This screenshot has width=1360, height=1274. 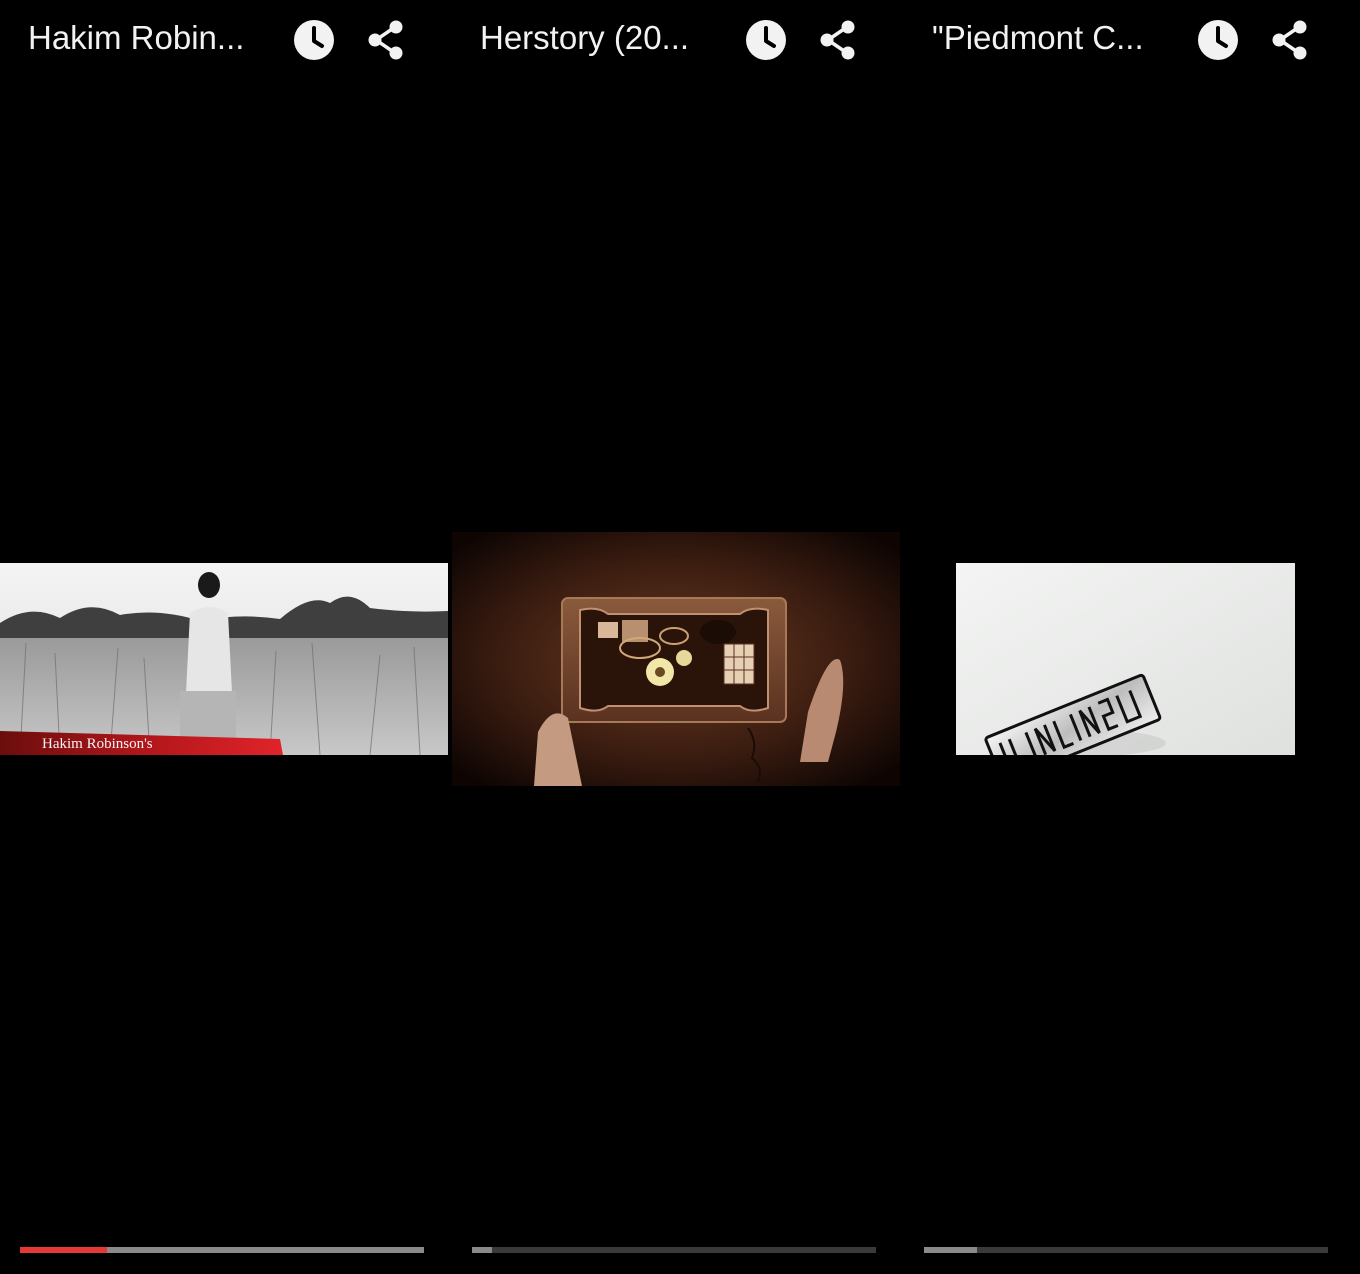 What do you see at coordinates (63, 1250) in the screenshot?
I see `progress-played` at bounding box center [63, 1250].